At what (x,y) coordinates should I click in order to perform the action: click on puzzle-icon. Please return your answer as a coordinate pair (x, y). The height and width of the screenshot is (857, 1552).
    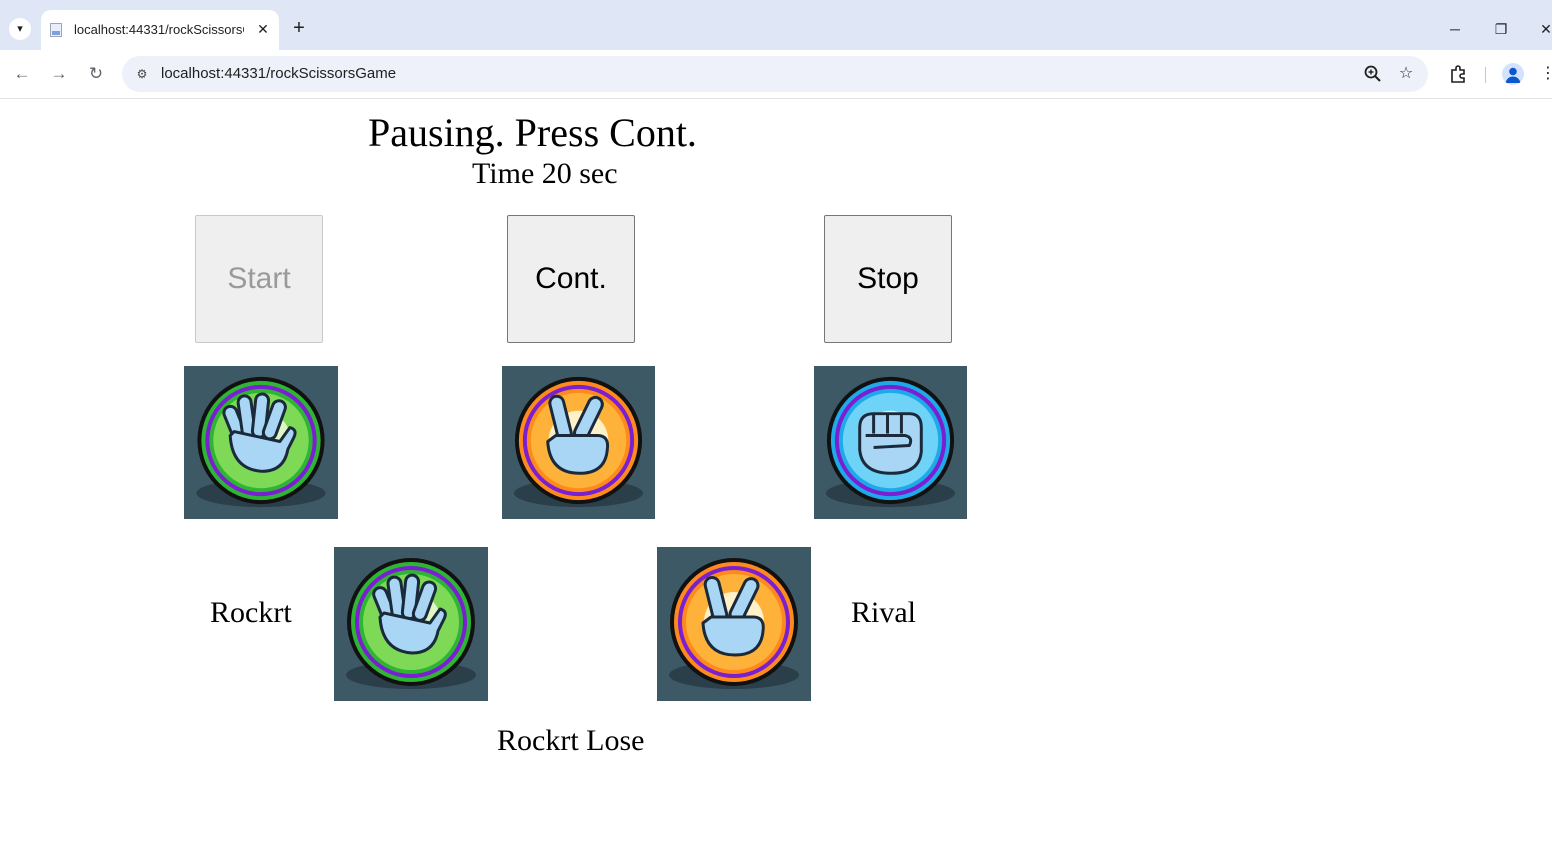
    Looking at the image, I should click on (1458, 74).